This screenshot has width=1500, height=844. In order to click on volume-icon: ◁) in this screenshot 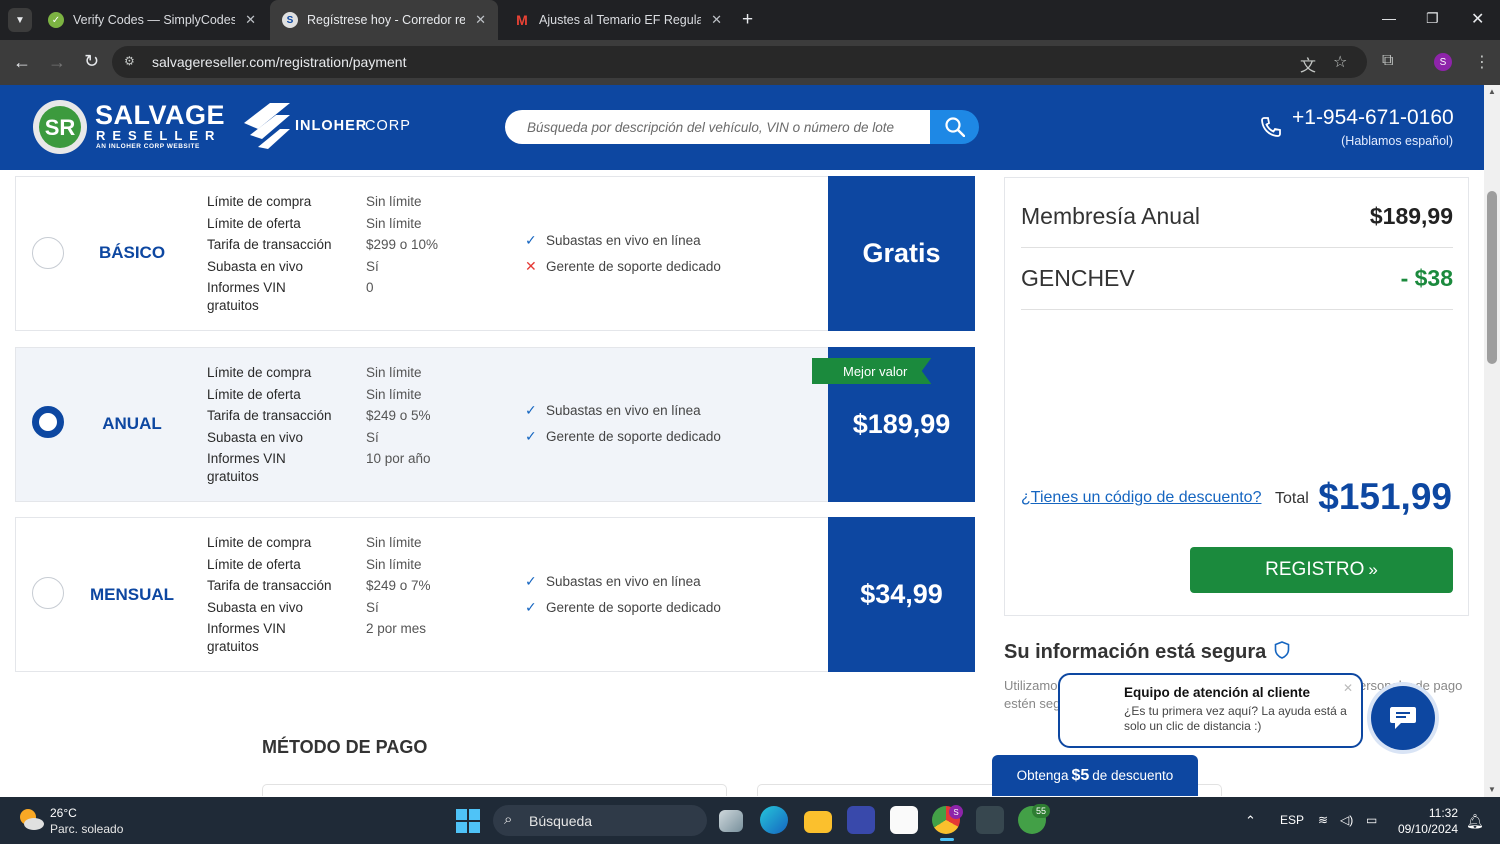, I will do `click(1346, 820)`.